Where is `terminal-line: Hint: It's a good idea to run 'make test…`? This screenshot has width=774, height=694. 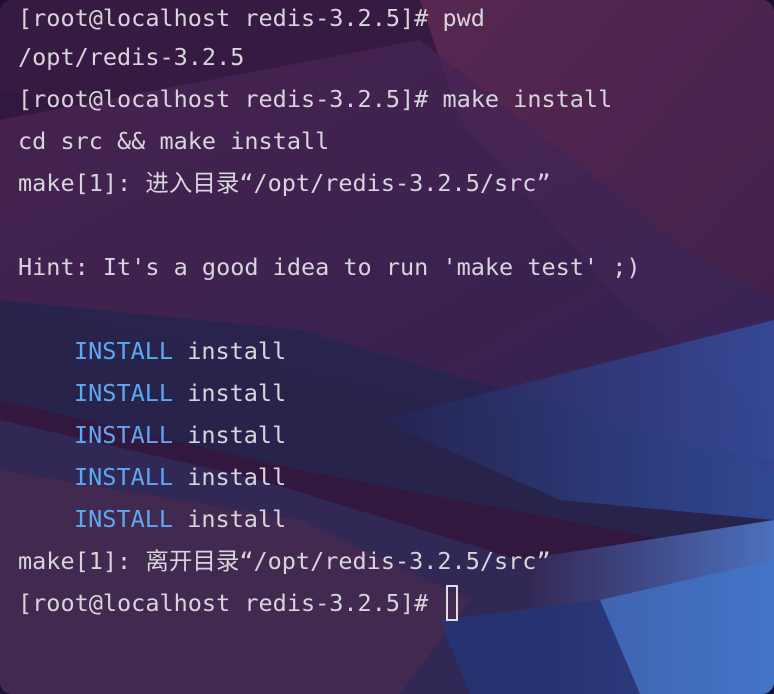
terminal-line: Hint: It's a good idea to run 'make test… is located at coordinates (329, 267).